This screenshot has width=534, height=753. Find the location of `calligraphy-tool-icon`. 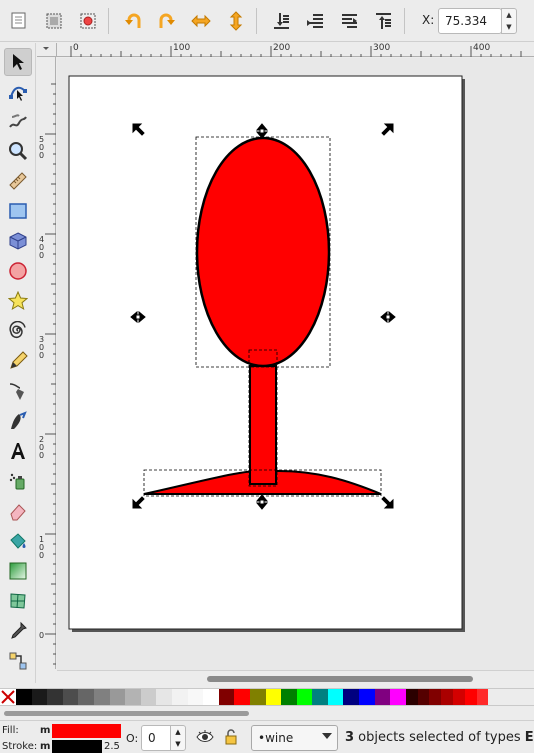

calligraphy-tool-icon is located at coordinates (18, 421).